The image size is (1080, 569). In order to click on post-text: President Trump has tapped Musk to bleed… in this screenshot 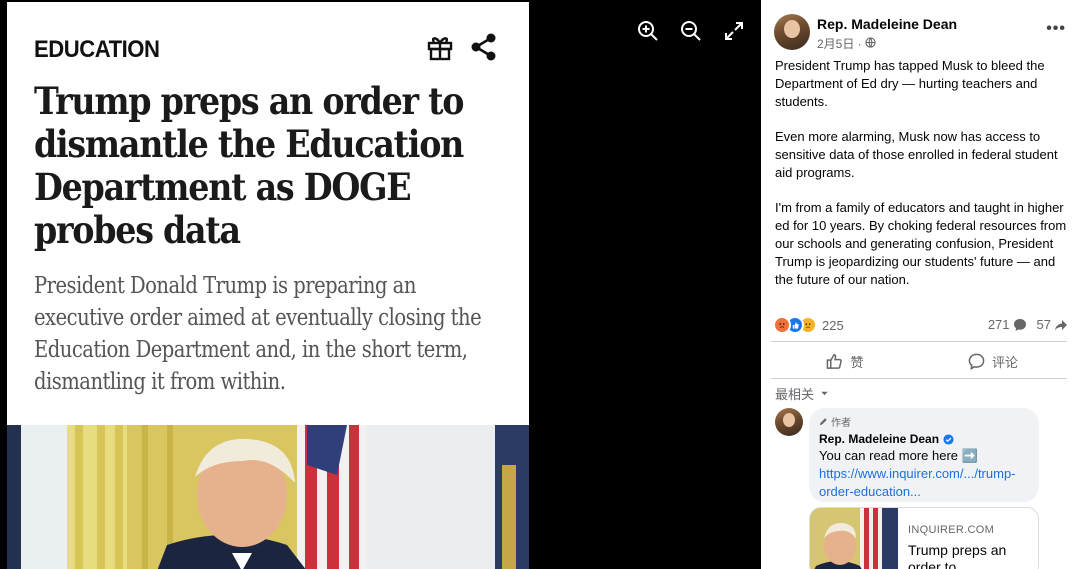, I will do `click(921, 181)`.